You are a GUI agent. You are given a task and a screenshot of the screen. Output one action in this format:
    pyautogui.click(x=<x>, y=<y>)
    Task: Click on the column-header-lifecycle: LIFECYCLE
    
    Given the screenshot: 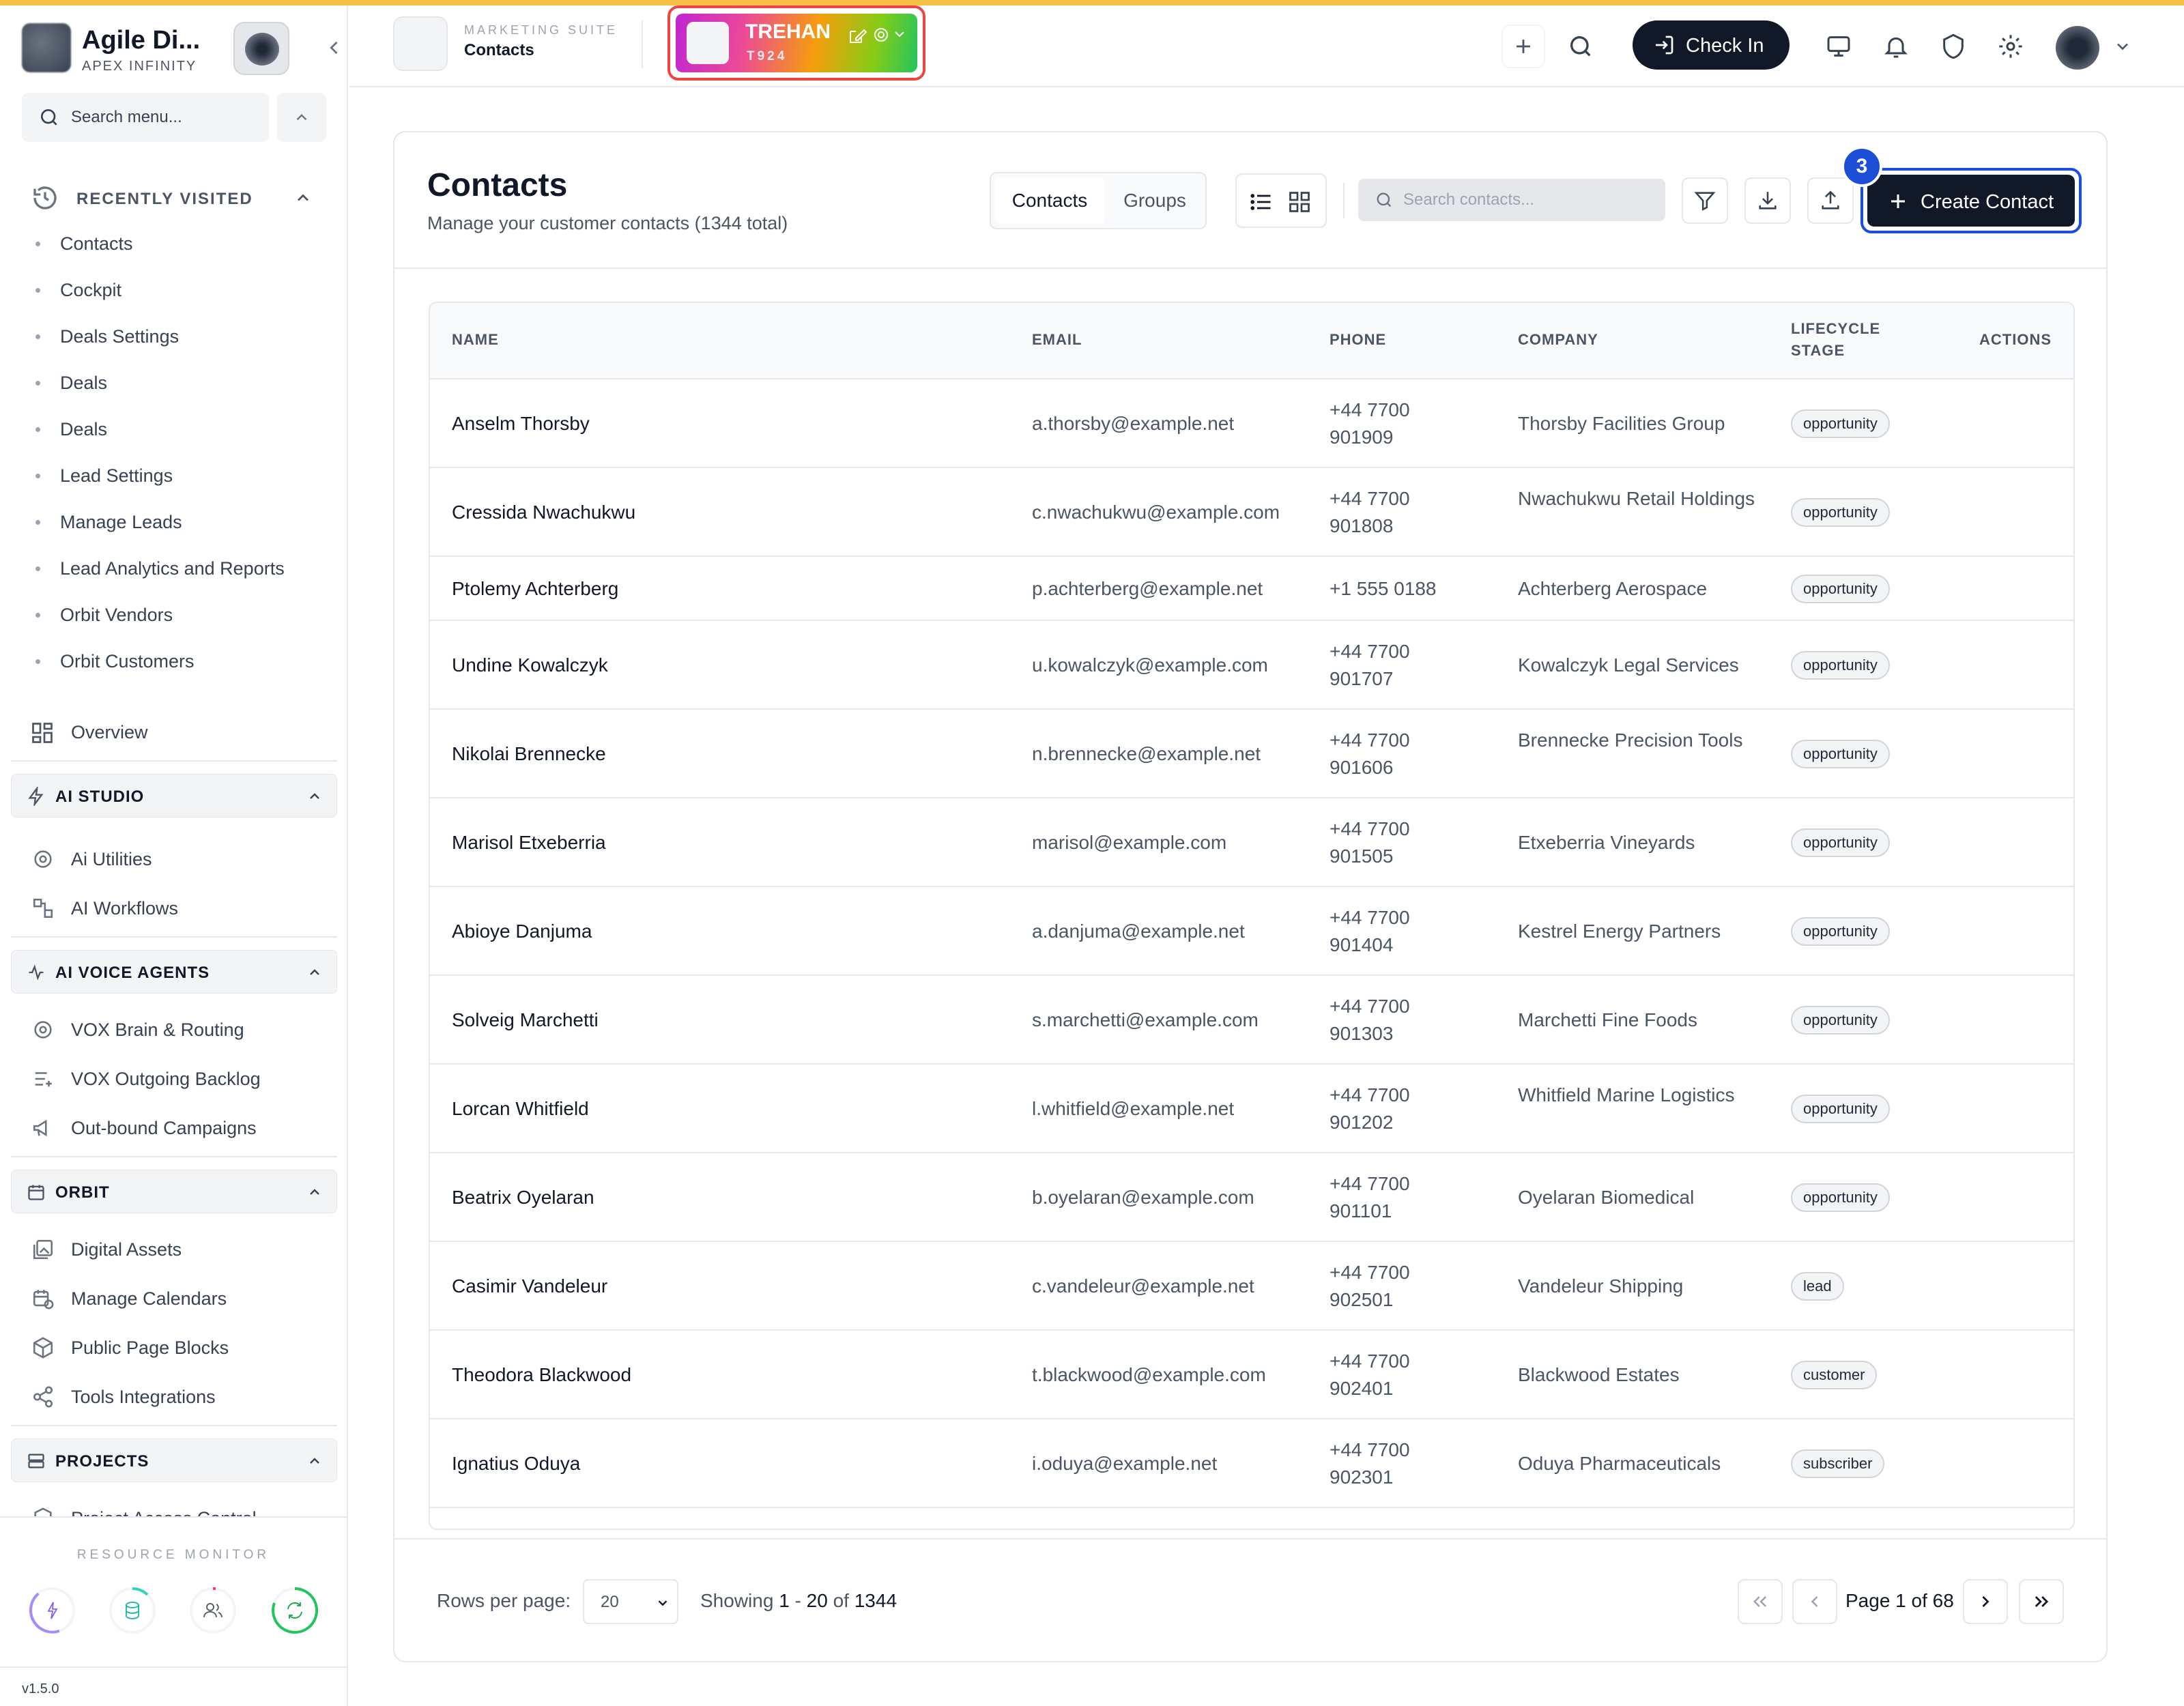 What is the action you would take?
    pyautogui.click(x=1835, y=329)
    